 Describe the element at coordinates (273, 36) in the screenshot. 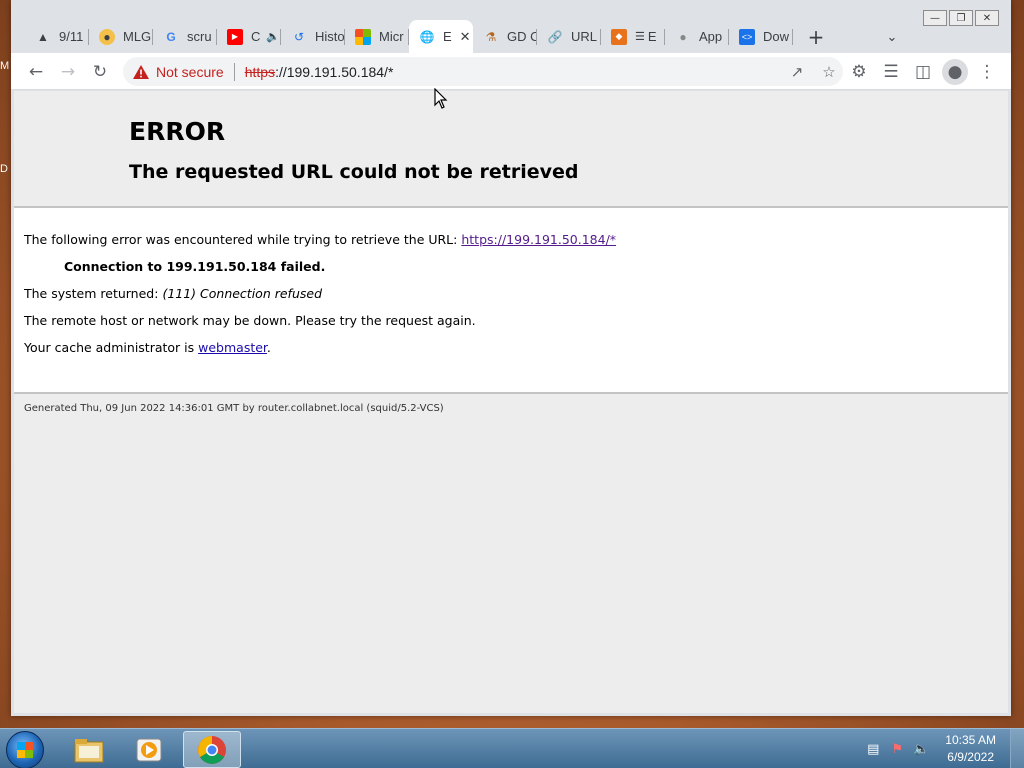

I see `speaker-icon: 🔈` at that location.